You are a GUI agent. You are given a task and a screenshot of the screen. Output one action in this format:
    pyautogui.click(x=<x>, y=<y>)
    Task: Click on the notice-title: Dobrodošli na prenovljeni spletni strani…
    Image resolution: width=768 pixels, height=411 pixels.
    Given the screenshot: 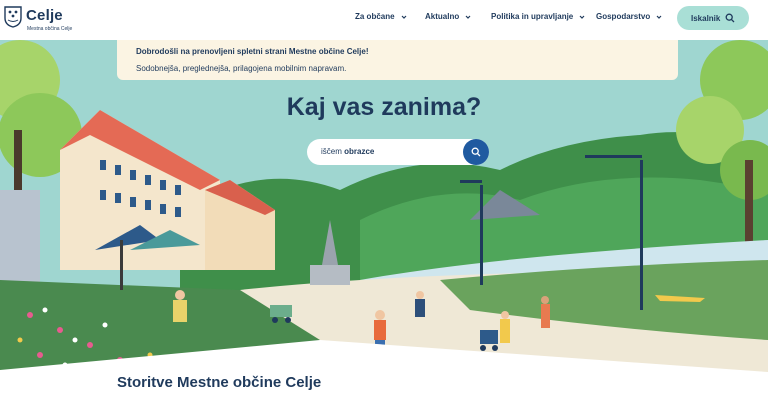 What is the action you would take?
    pyautogui.click(x=252, y=51)
    